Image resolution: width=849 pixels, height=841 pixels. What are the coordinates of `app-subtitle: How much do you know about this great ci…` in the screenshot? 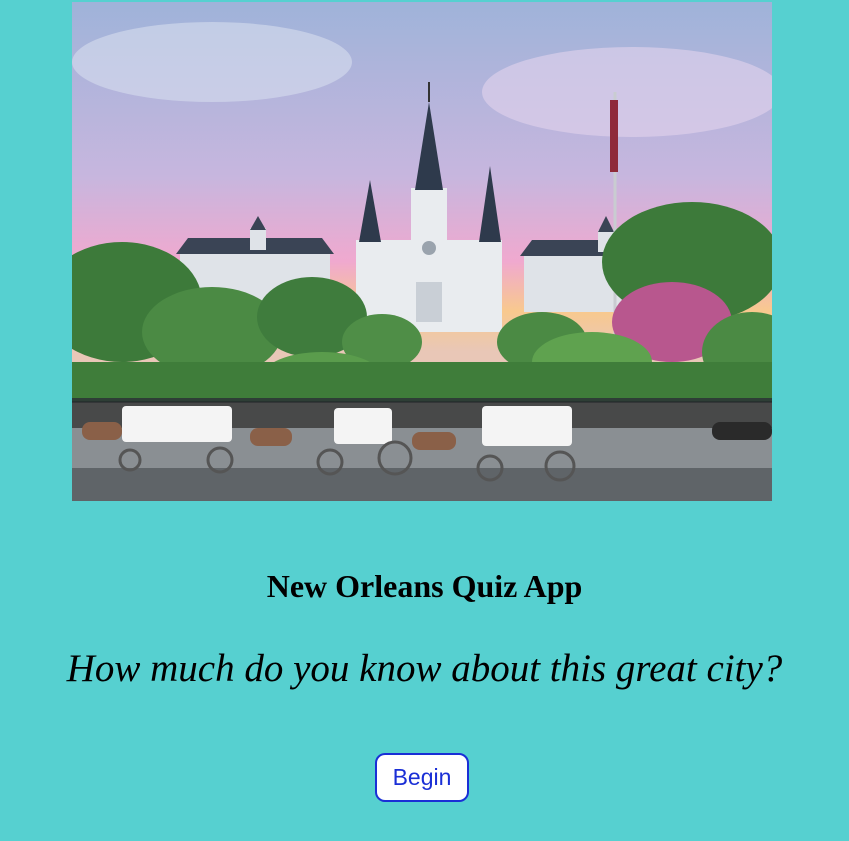 It's located at (424, 668).